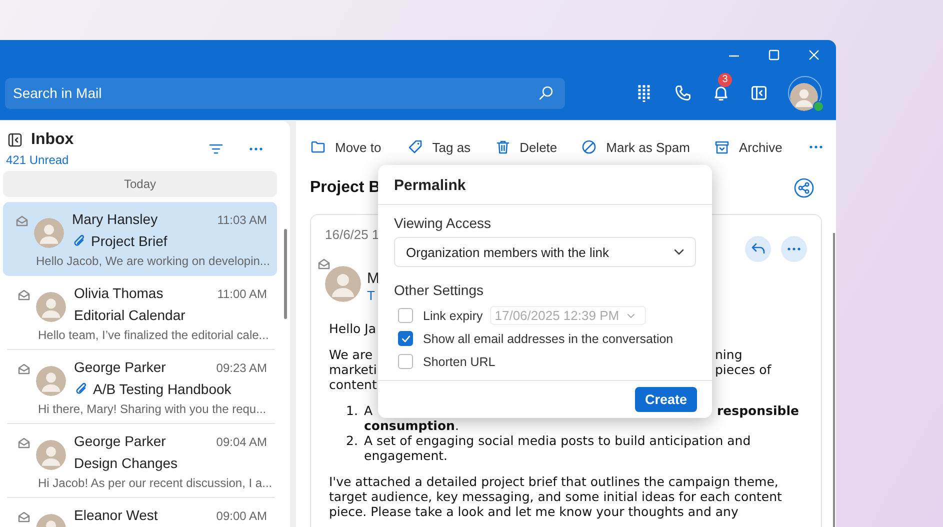 This screenshot has height=527, width=943. Describe the element at coordinates (774, 55) in the screenshot. I see `maximize-icon` at that location.